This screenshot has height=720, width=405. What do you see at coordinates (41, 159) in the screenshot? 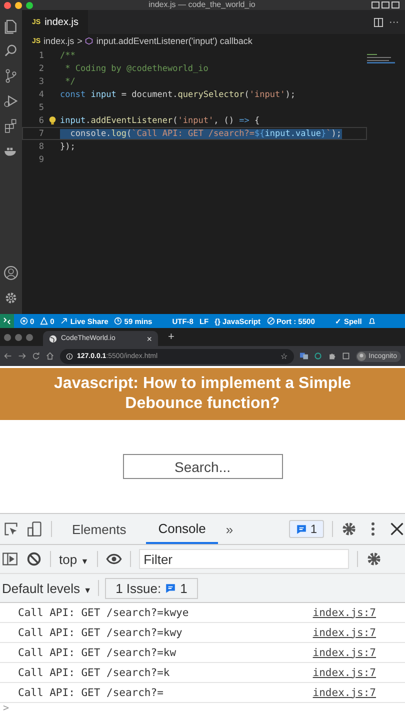
I see `line-number: 9` at bounding box center [41, 159].